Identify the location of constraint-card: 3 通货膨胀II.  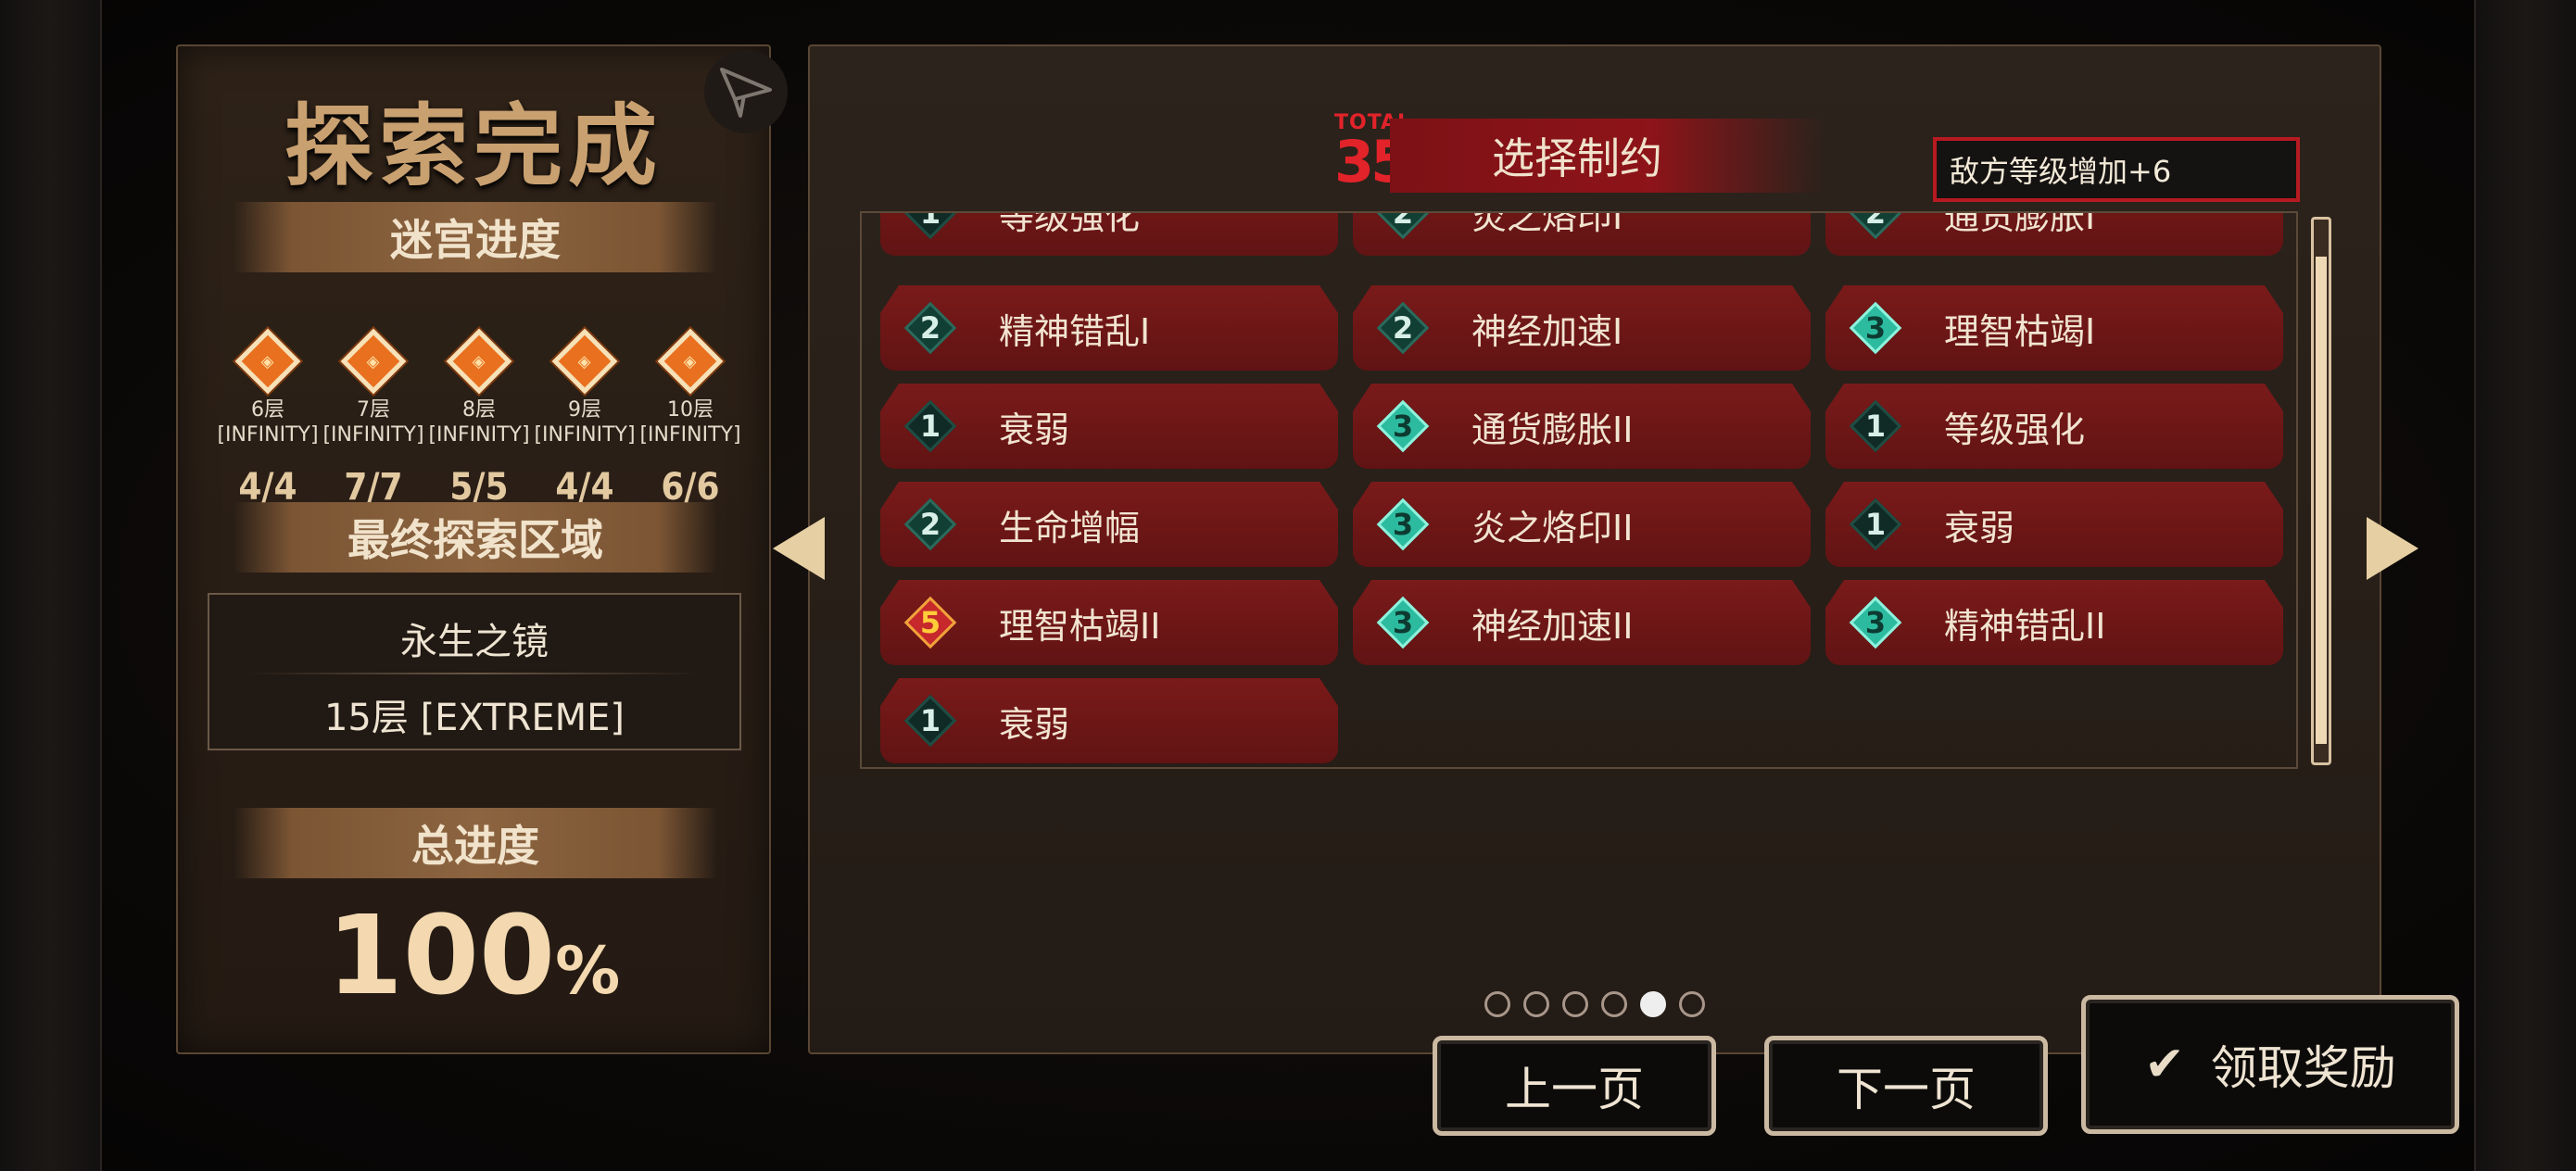
(1582, 427).